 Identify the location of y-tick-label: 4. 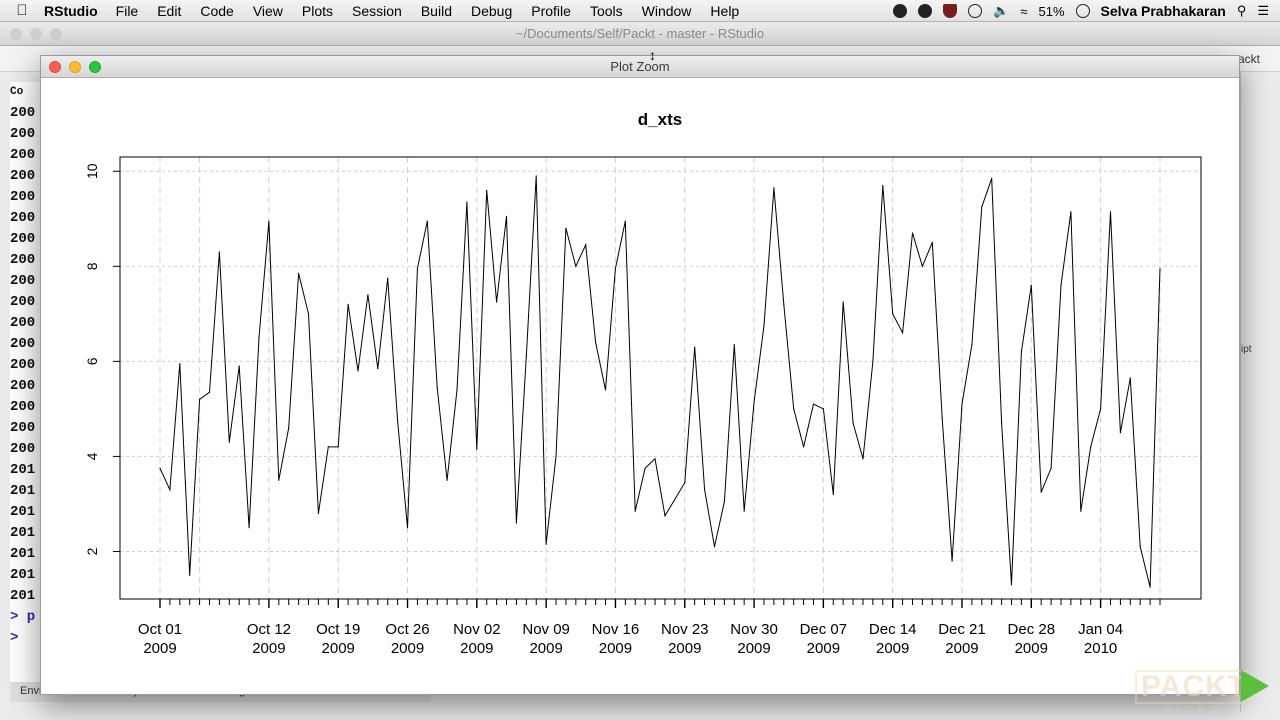
(92, 456).